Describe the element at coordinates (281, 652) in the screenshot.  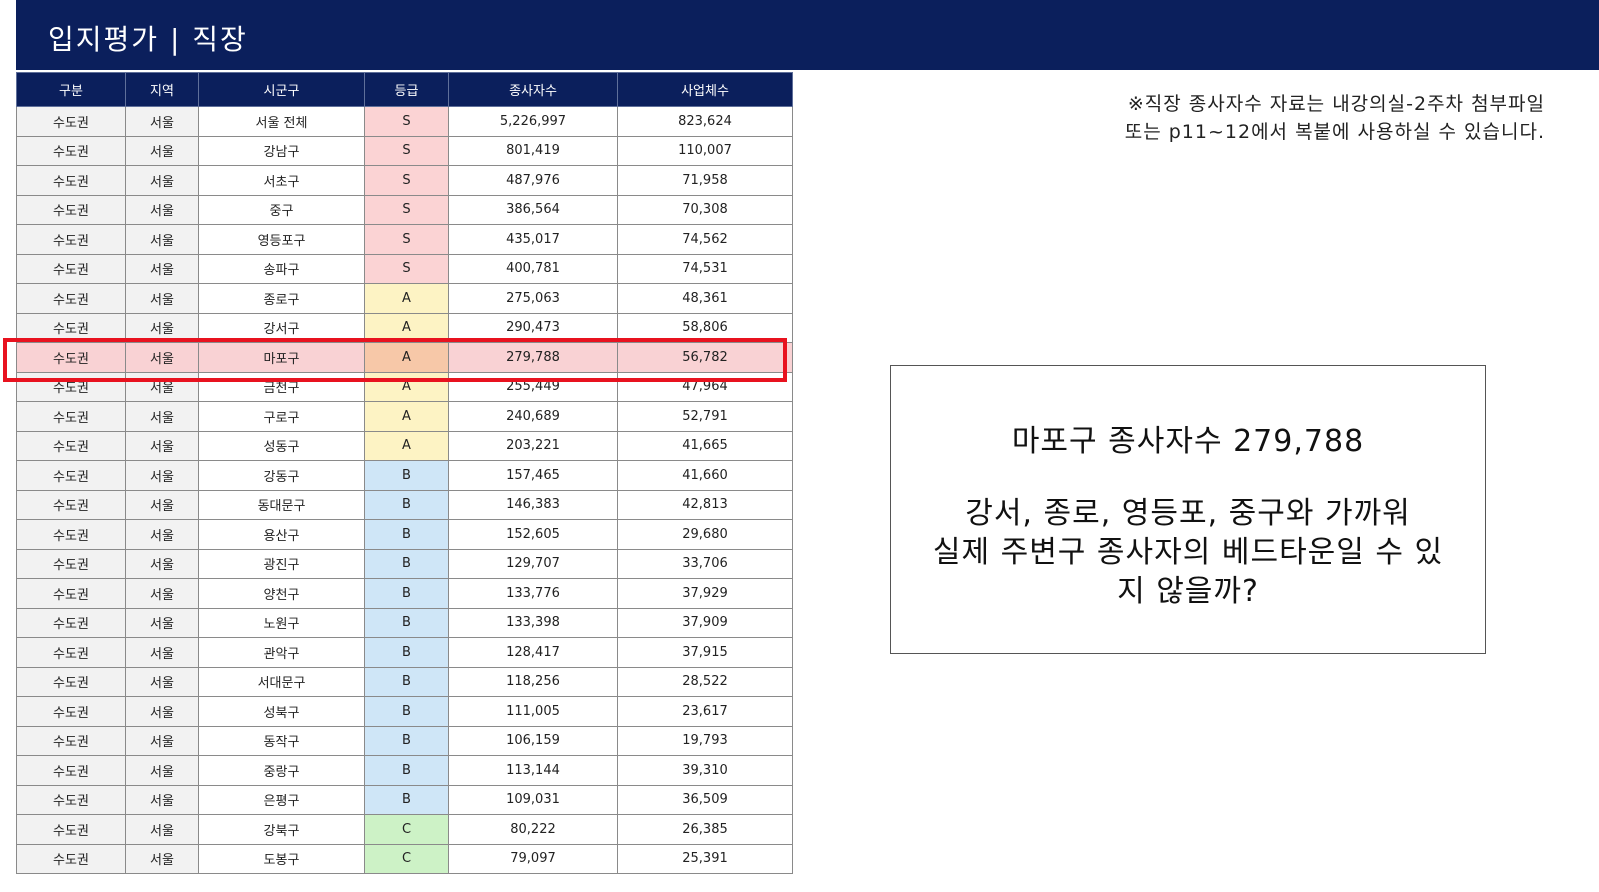
I see `cell-district: 관악구` at that location.